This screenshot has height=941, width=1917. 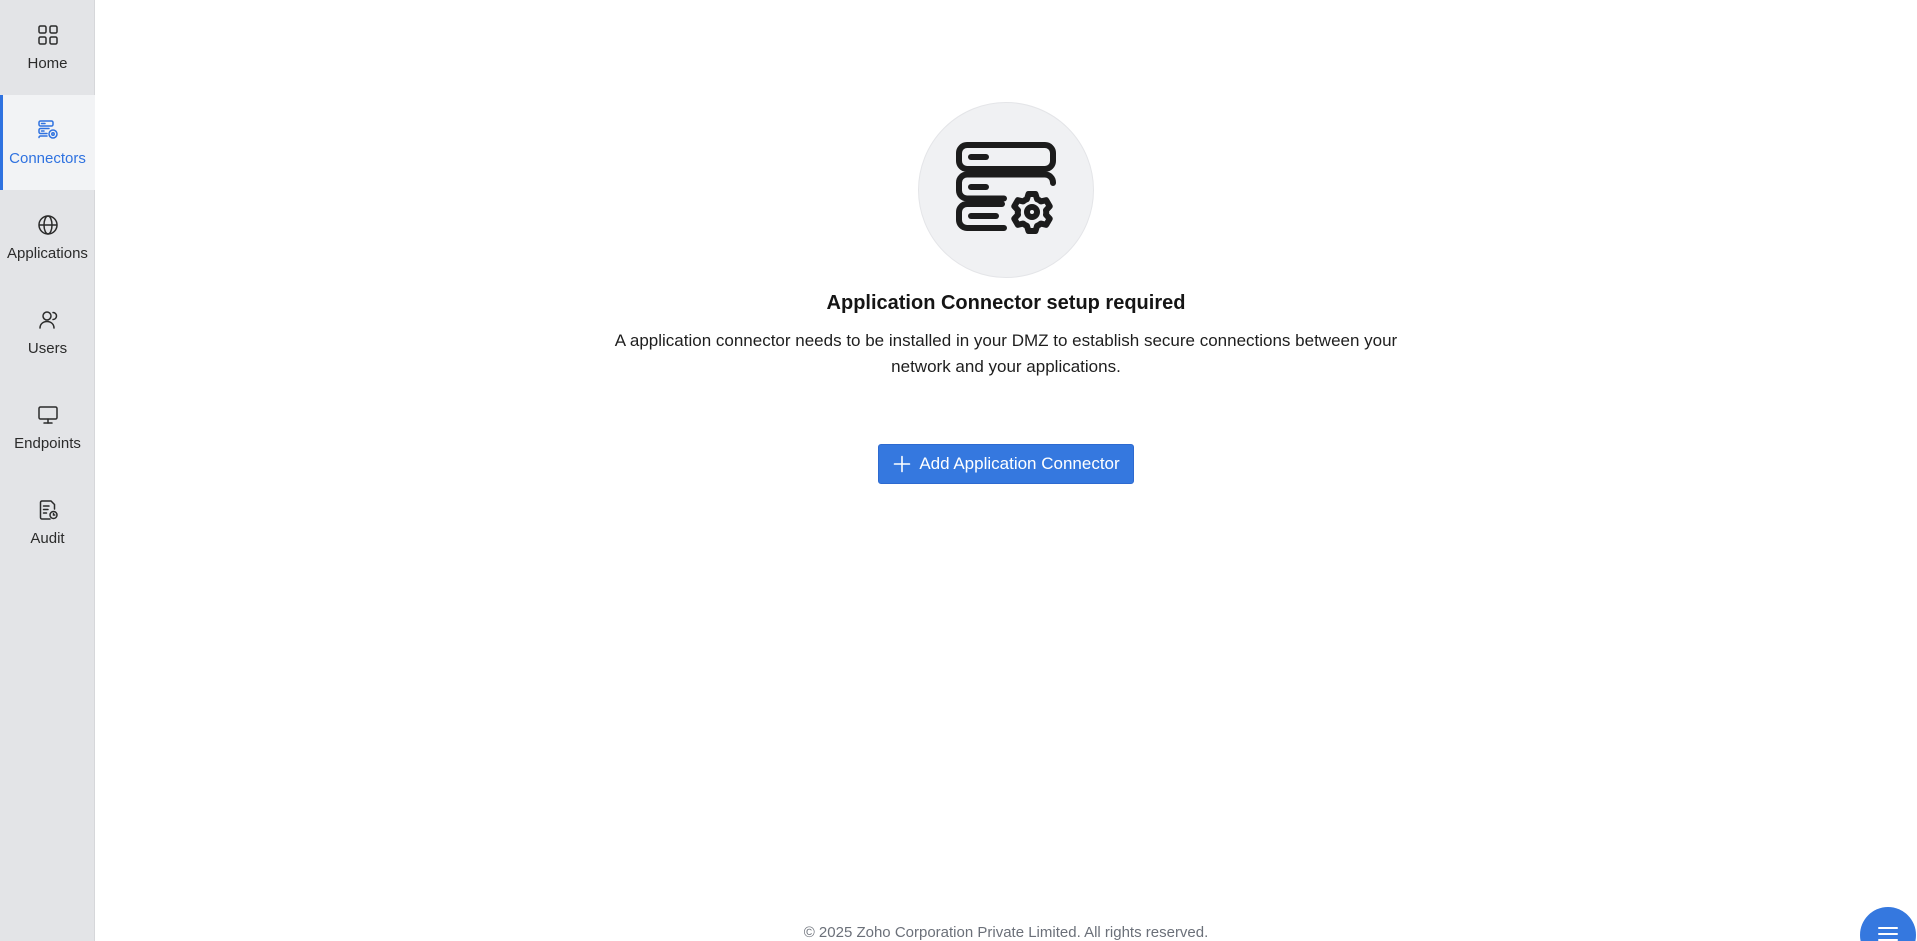 What do you see at coordinates (902, 464) in the screenshot?
I see `plus-icon` at bounding box center [902, 464].